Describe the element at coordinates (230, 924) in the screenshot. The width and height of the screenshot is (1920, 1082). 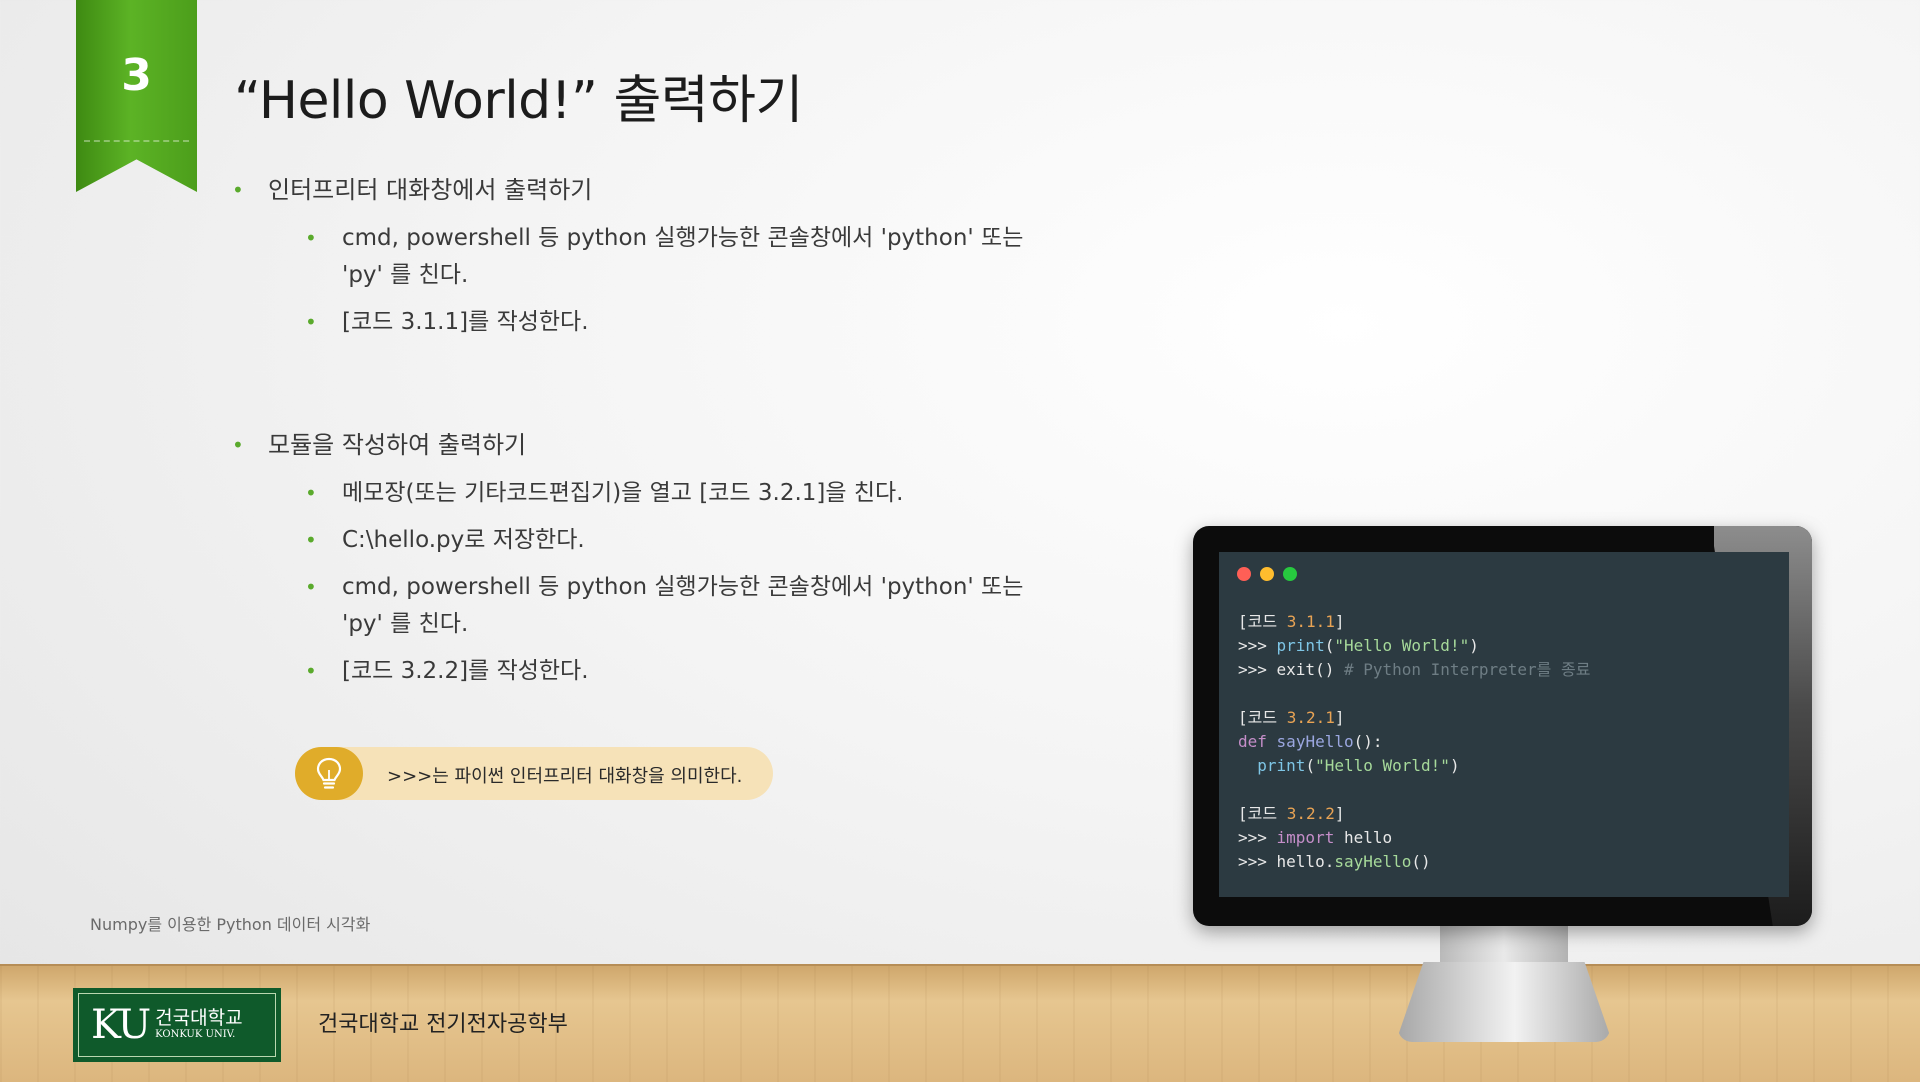
I see `course-title: Numpy를 이용한 Python 데이터 시각화` at that location.